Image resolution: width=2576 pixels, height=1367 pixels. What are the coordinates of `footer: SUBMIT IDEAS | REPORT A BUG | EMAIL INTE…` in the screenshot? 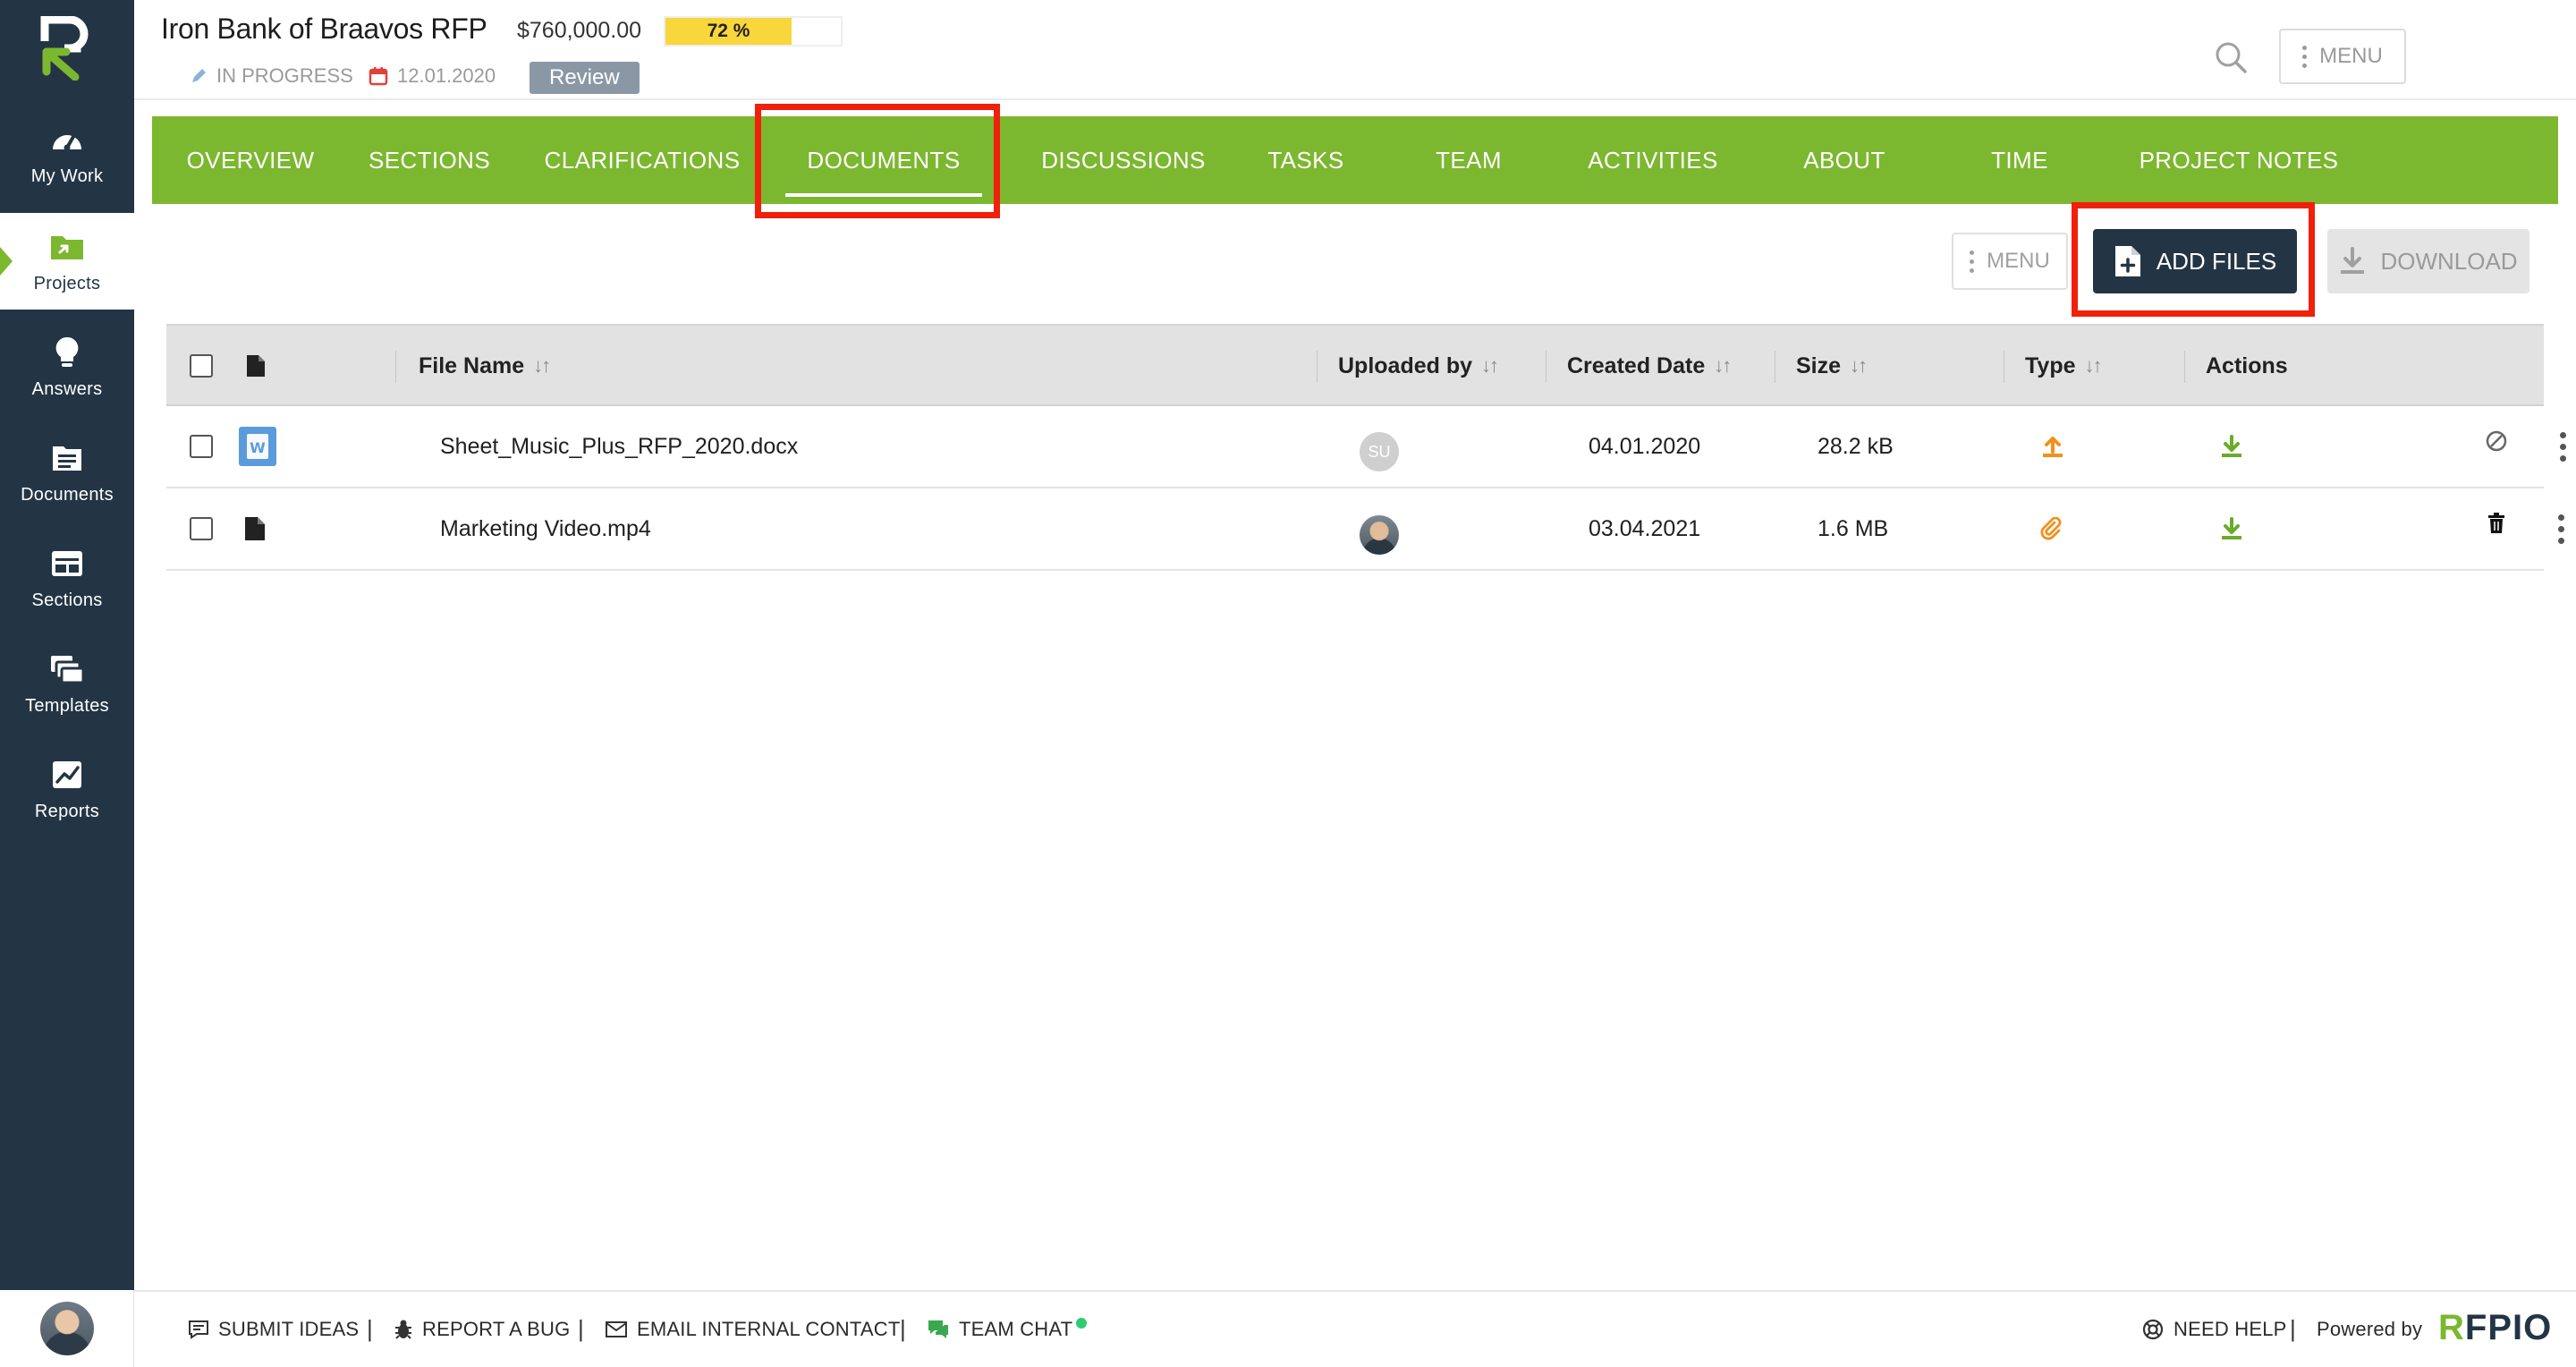 It's located at (1355, 1328).